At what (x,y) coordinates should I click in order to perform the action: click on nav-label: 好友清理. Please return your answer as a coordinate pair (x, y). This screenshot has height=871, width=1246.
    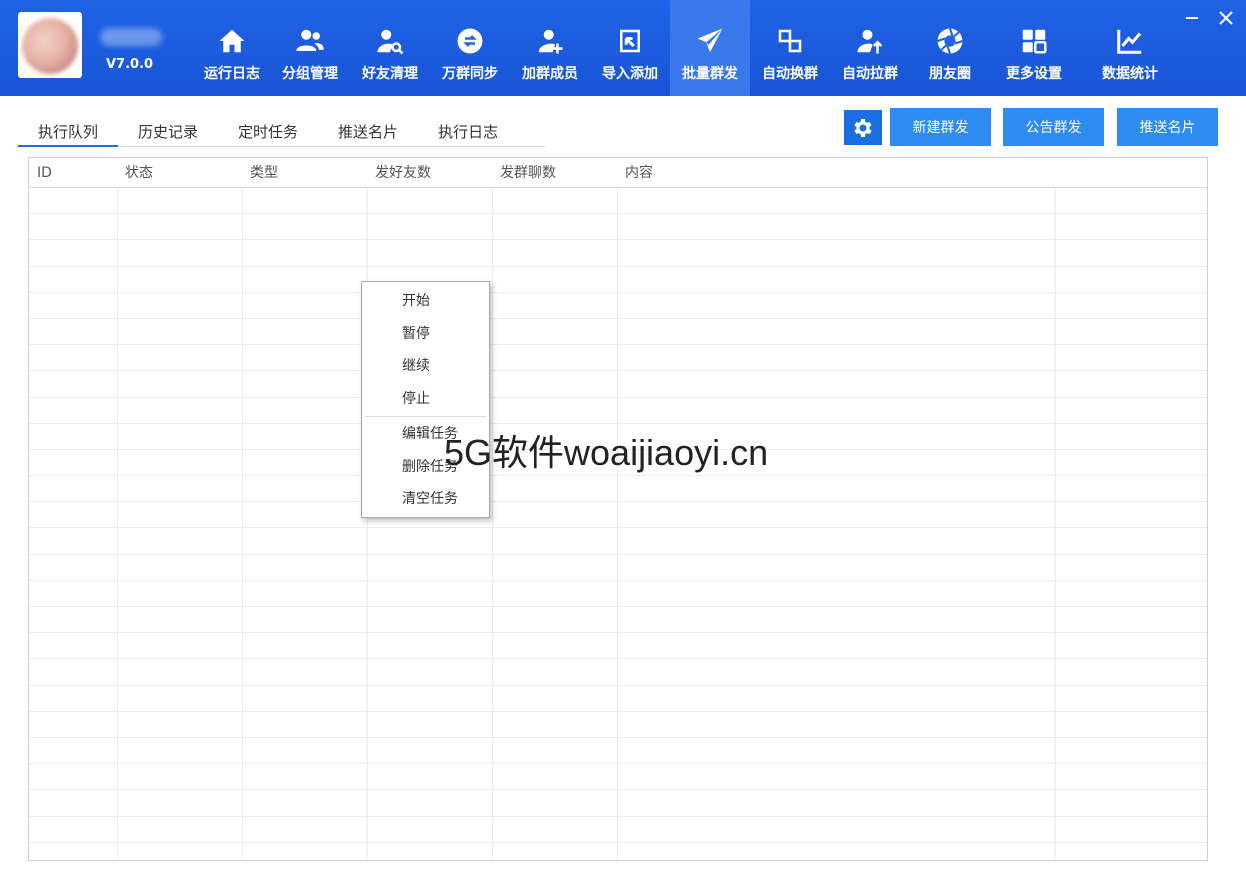
    Looking at the image, I should click on (390, 74).